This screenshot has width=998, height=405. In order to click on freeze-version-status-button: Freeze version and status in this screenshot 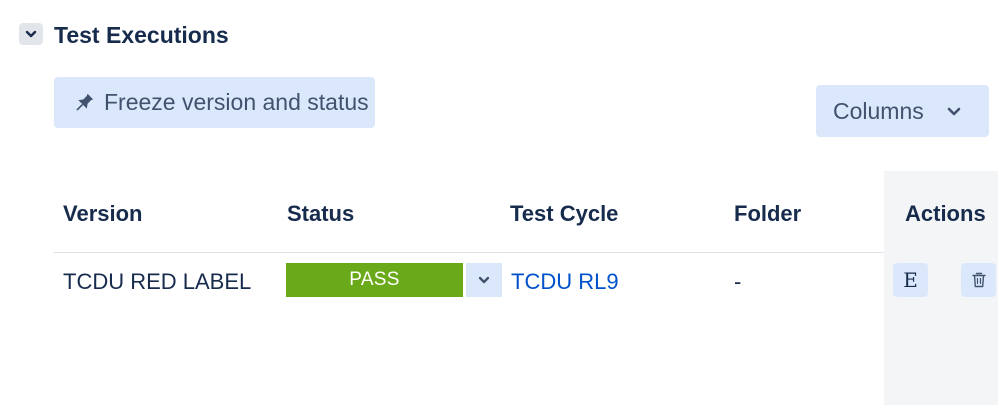, I will do `click(214, 102)`.